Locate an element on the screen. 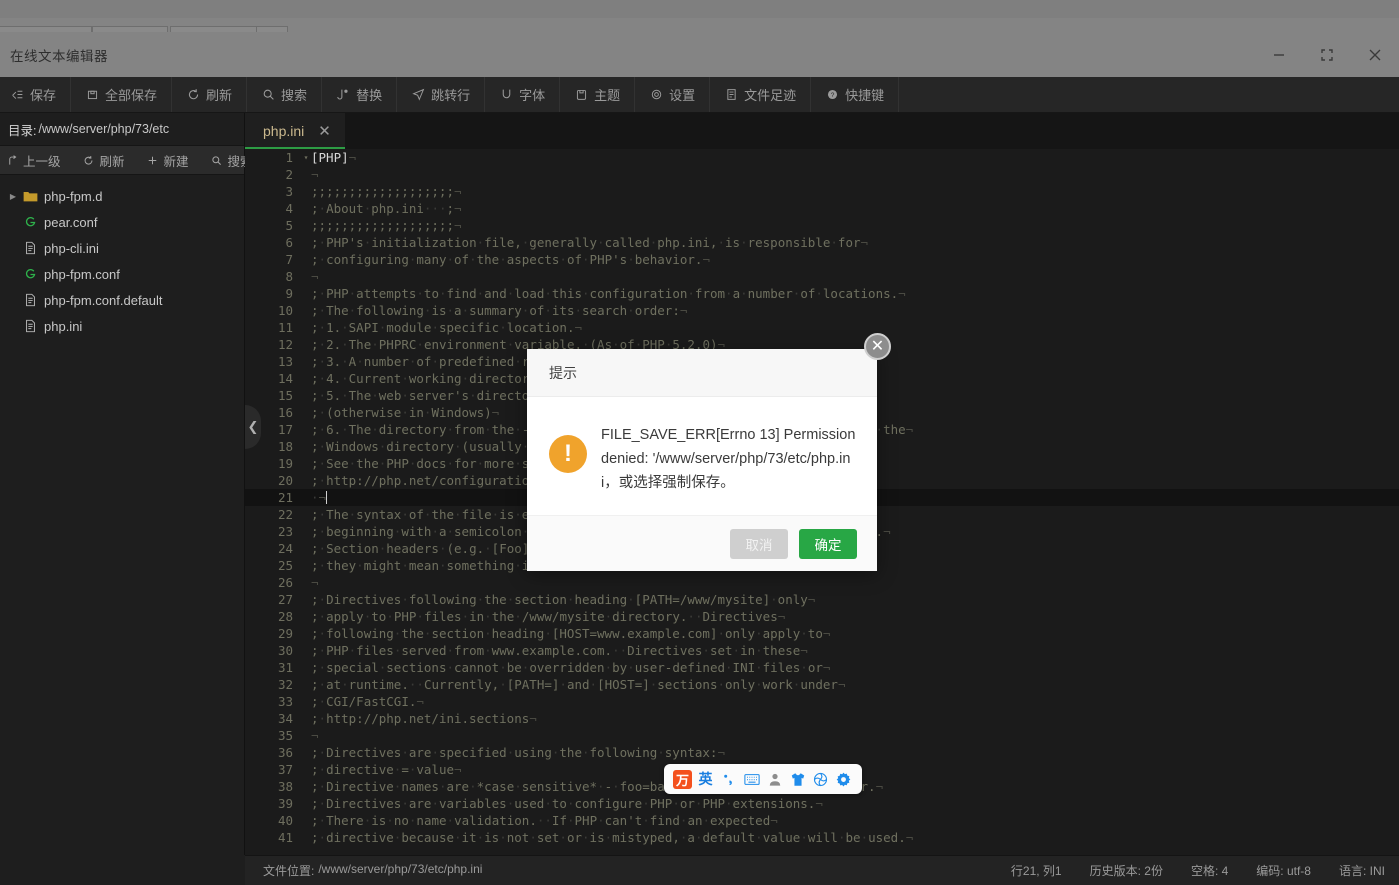 The width and height of the screenshot is (1399, 885). status-language: 语言: INI is located at coordinates (1362, 870).